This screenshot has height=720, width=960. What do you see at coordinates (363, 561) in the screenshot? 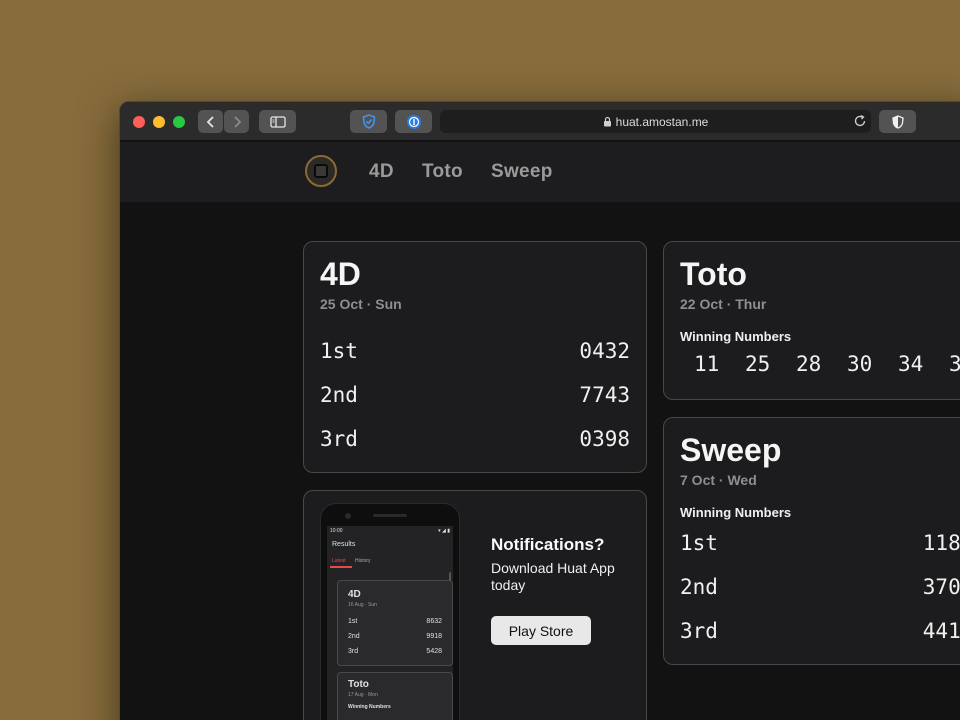
I see `phone-tab-history: History` at bounding box center [363, 561].